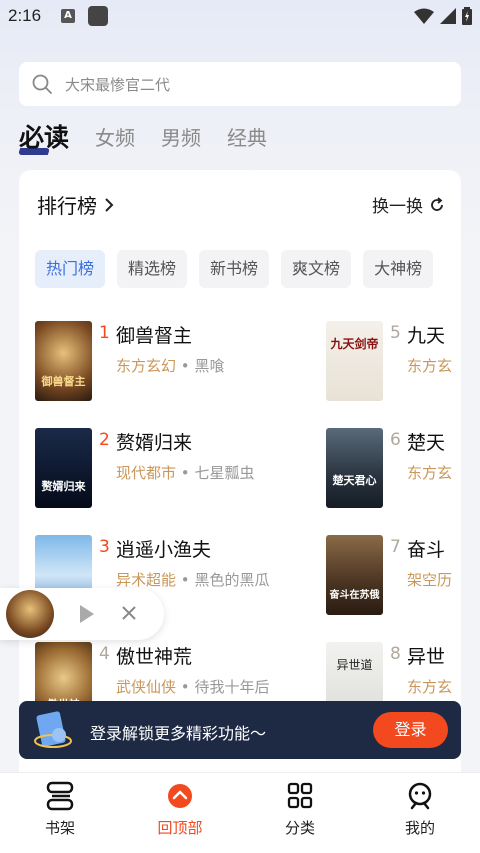 The image size is (480, 853). What do you see at coordinates (397, 207) in the screenshot?
I see `refresh-label: 换一换` at bounding box center [397, 207].